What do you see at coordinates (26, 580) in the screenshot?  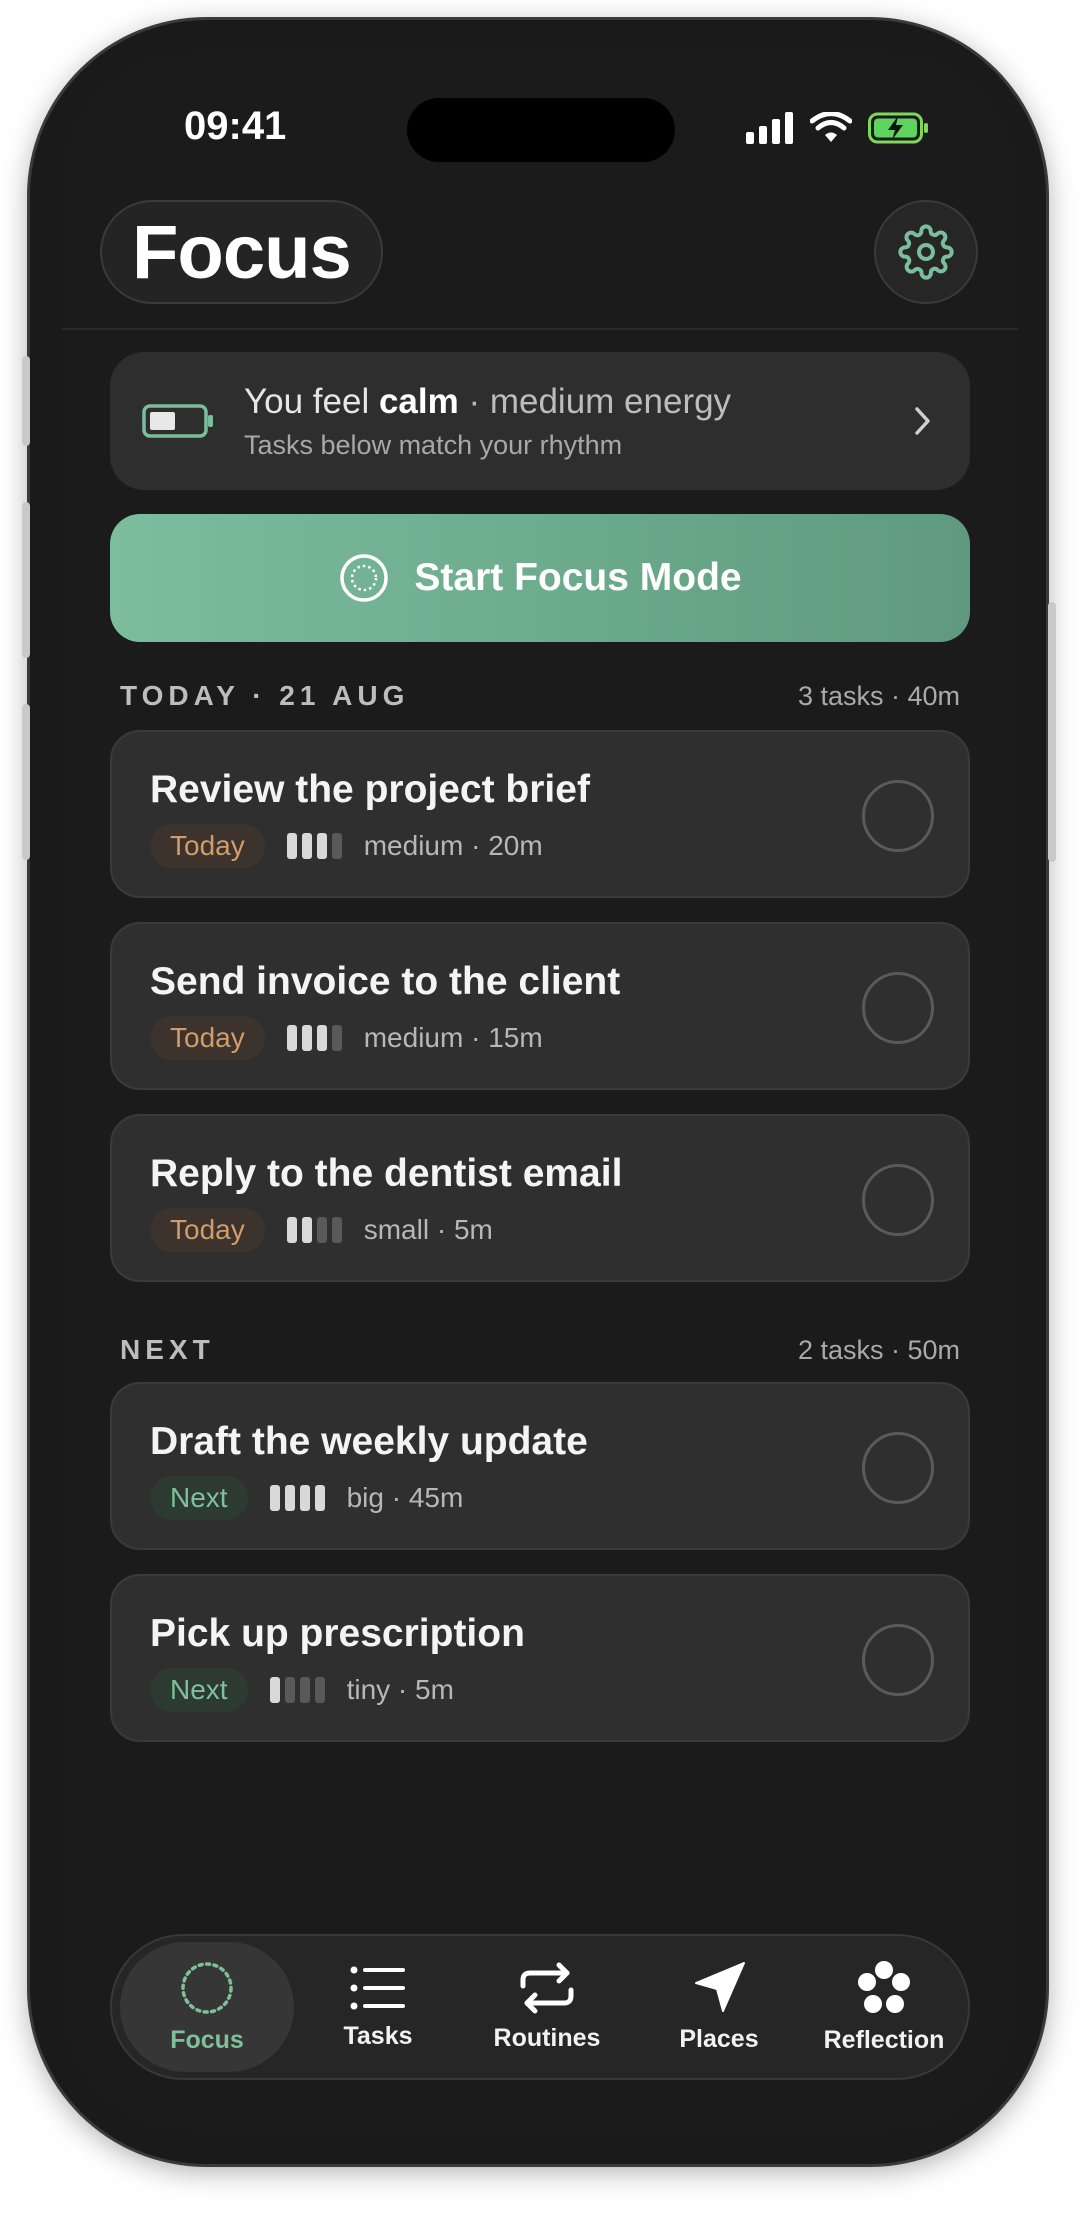 I see `volume-up-button` at bounding box center [26, 580].